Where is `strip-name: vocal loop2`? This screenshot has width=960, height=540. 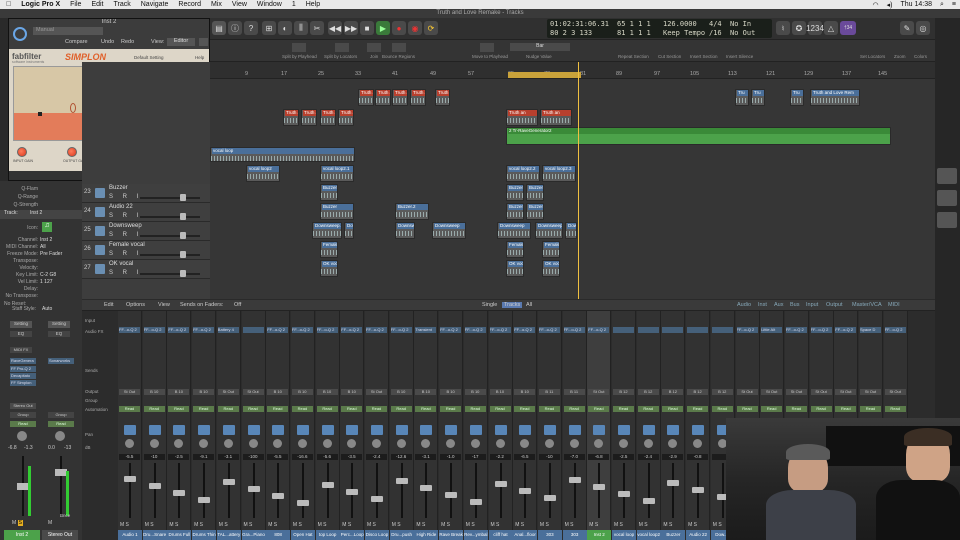
strip-name: vocal loop2 is located at coordinates (648, 535).